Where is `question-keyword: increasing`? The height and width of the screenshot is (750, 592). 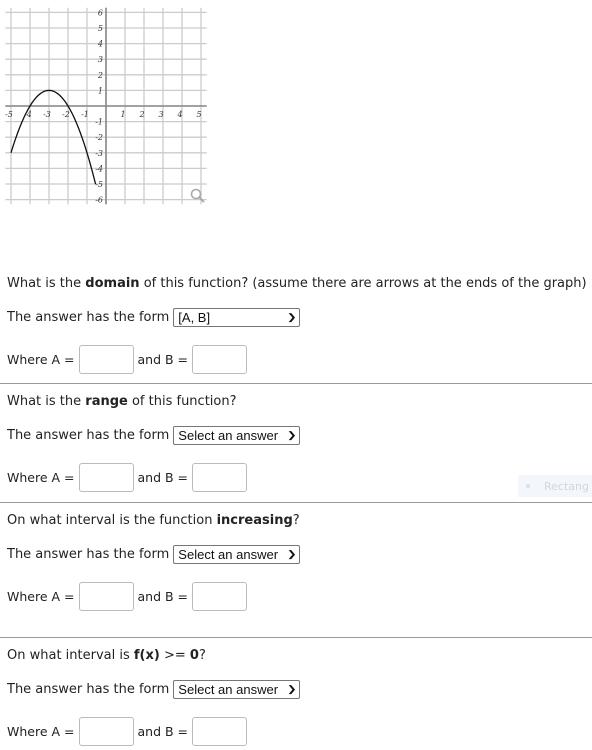 question-keyword: increasing is located at coordinates (254, 520).